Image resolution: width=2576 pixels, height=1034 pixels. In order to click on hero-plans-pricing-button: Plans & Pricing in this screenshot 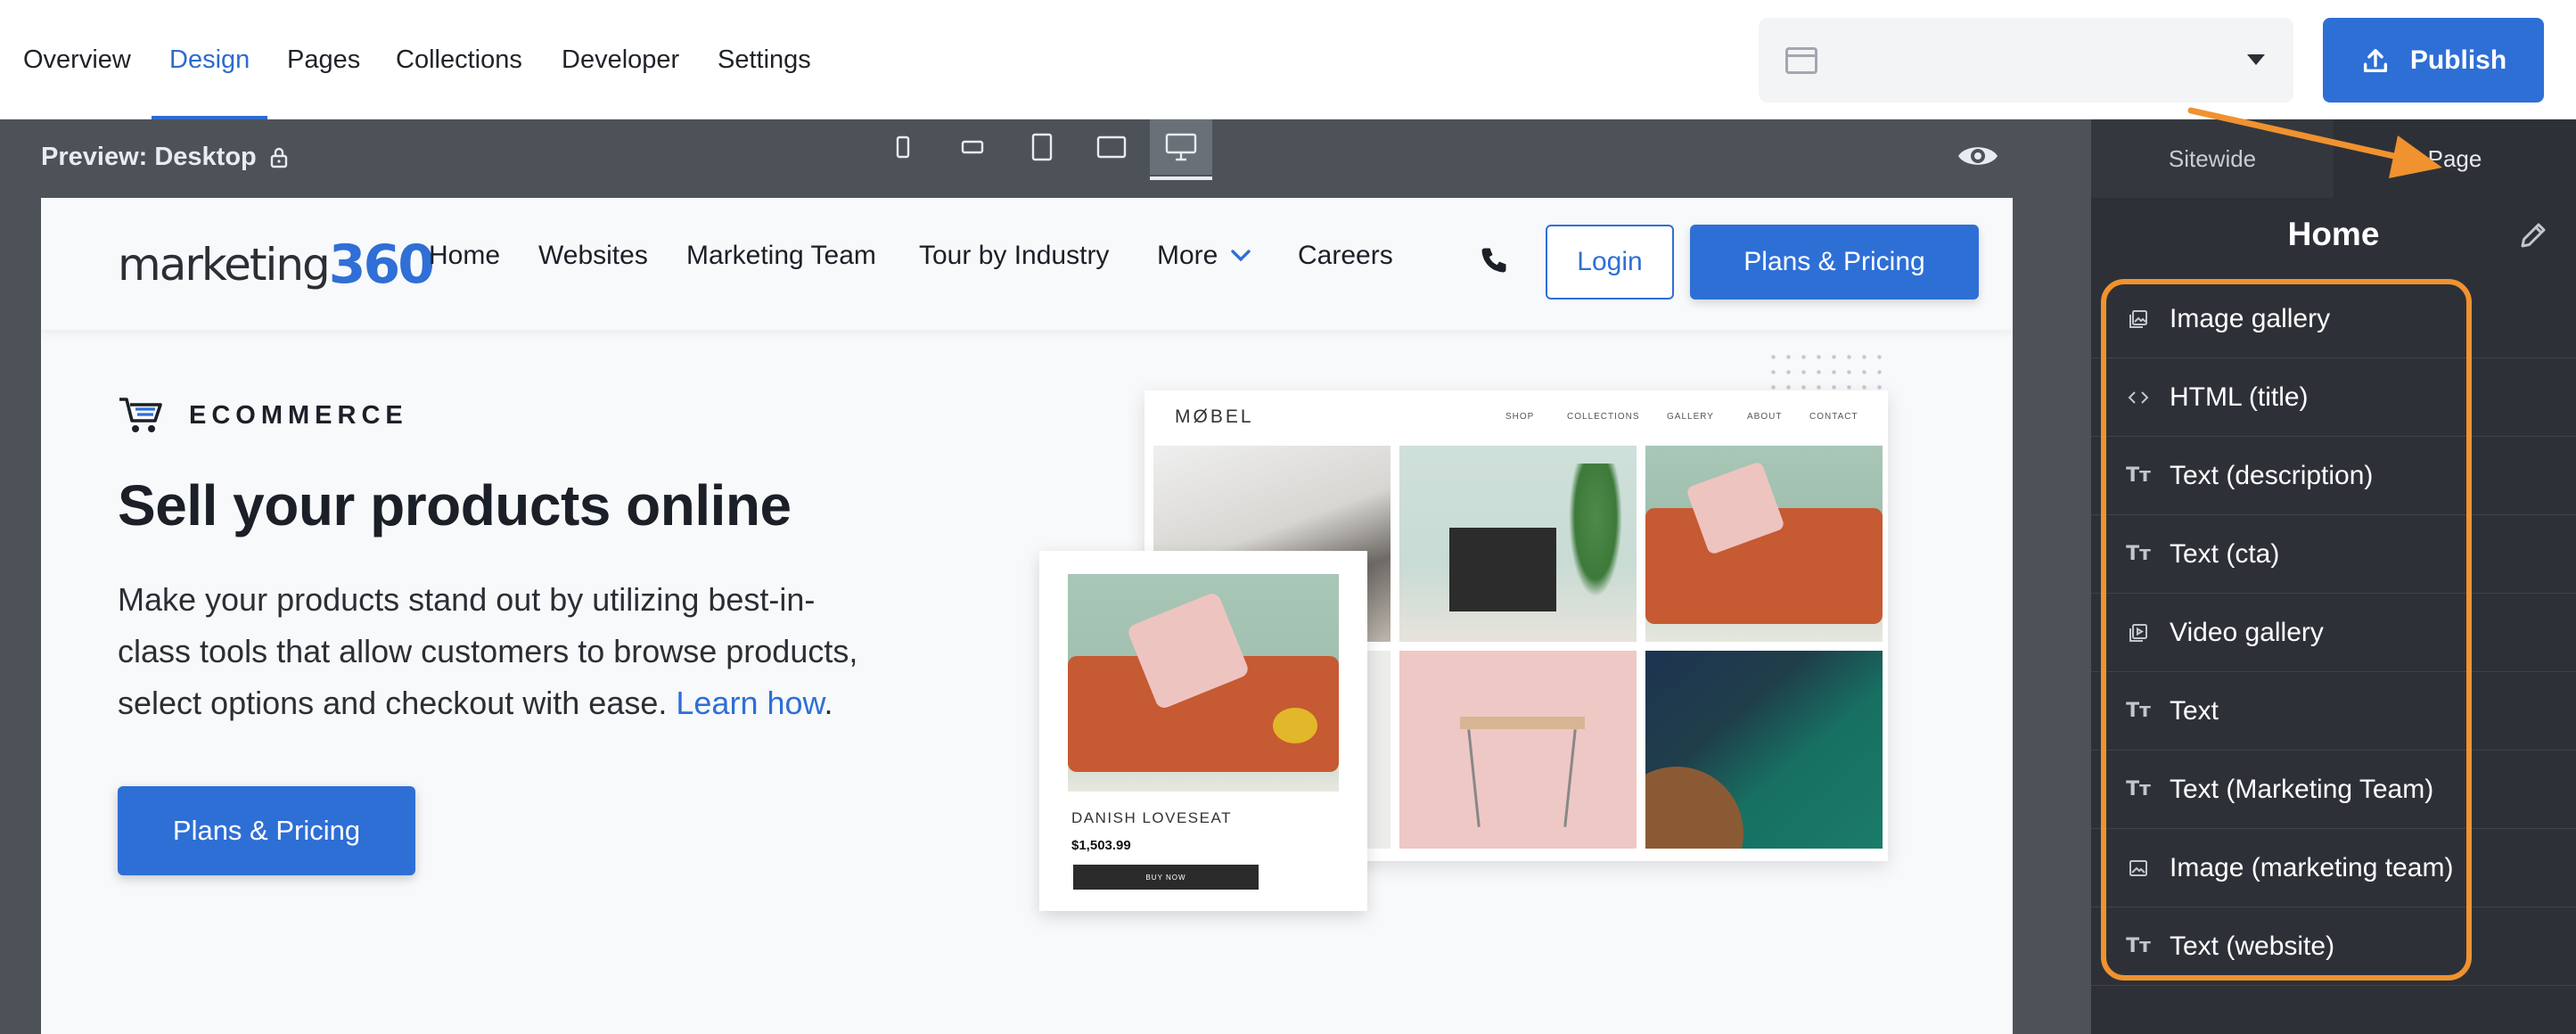, I will do `click(266, 830)`.